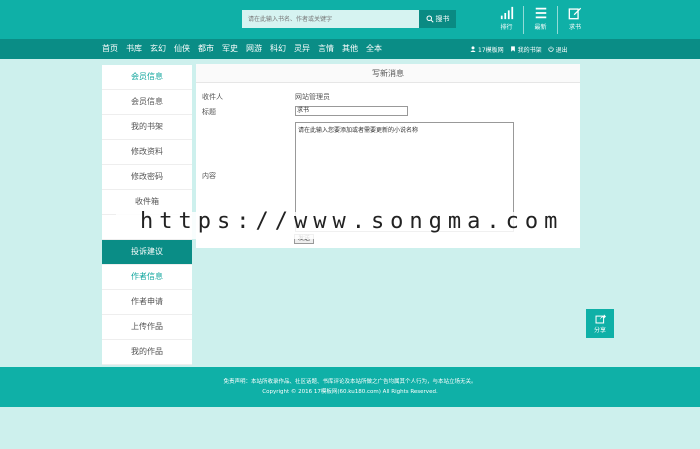  Describe the element at coordinates (230, 49) in the screenshot. I see `nav-item-military: 军史` at that location.